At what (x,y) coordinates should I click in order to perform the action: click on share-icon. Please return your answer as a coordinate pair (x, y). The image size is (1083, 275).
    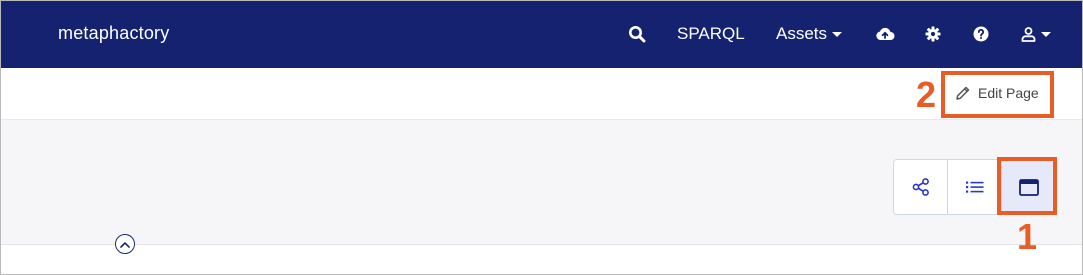
    Looking at the image, I should click on (920, 187).